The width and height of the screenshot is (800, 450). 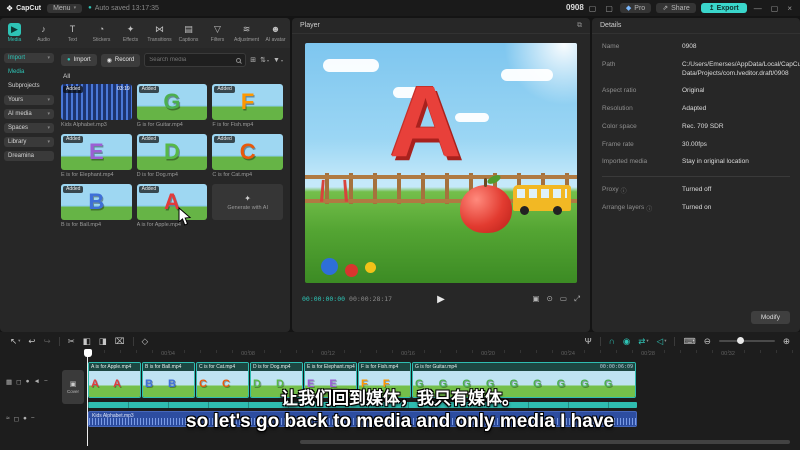 What do you see at coordinates (130, 33) in the screenshot?
I see `tab-effects: ✦ Effects` at bounding box center [130, 33].